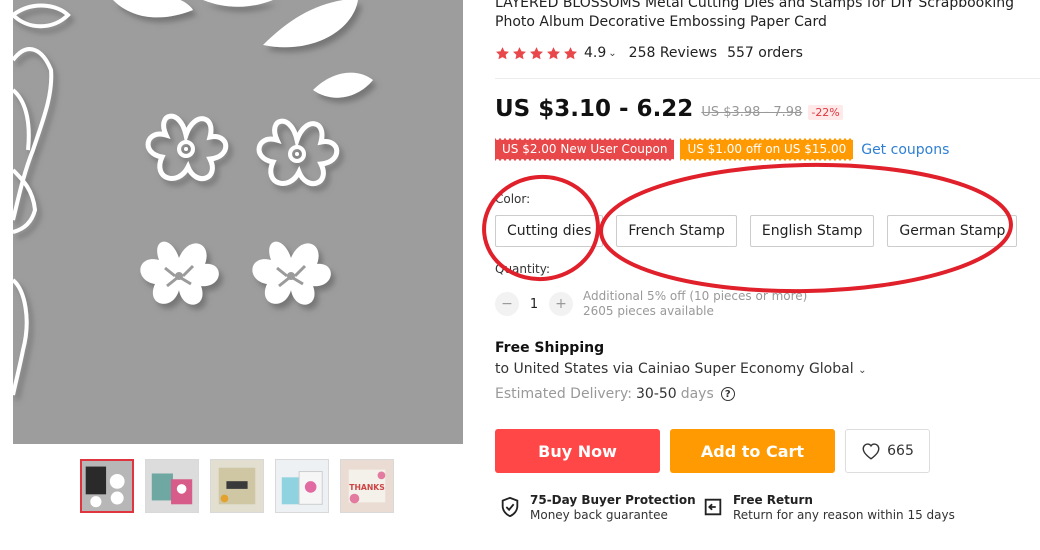  Describe the element at coordinates (594, 109) in the screenshot. I see `current-price: US $3.10 - 6.22` at that location.